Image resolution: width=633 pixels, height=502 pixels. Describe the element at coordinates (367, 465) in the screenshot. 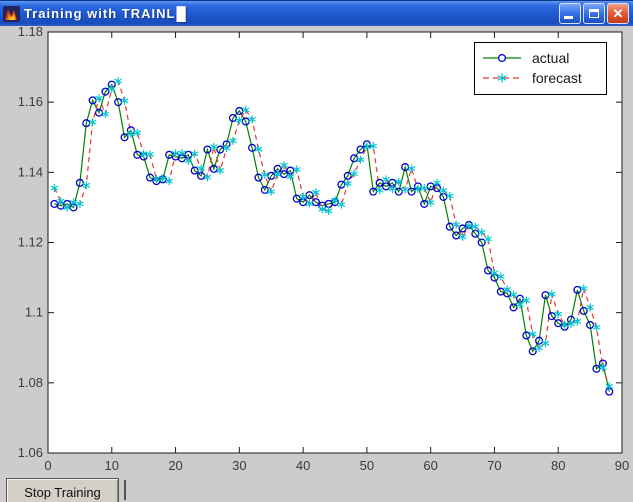

I see `x-tick-label: 50` at that location.